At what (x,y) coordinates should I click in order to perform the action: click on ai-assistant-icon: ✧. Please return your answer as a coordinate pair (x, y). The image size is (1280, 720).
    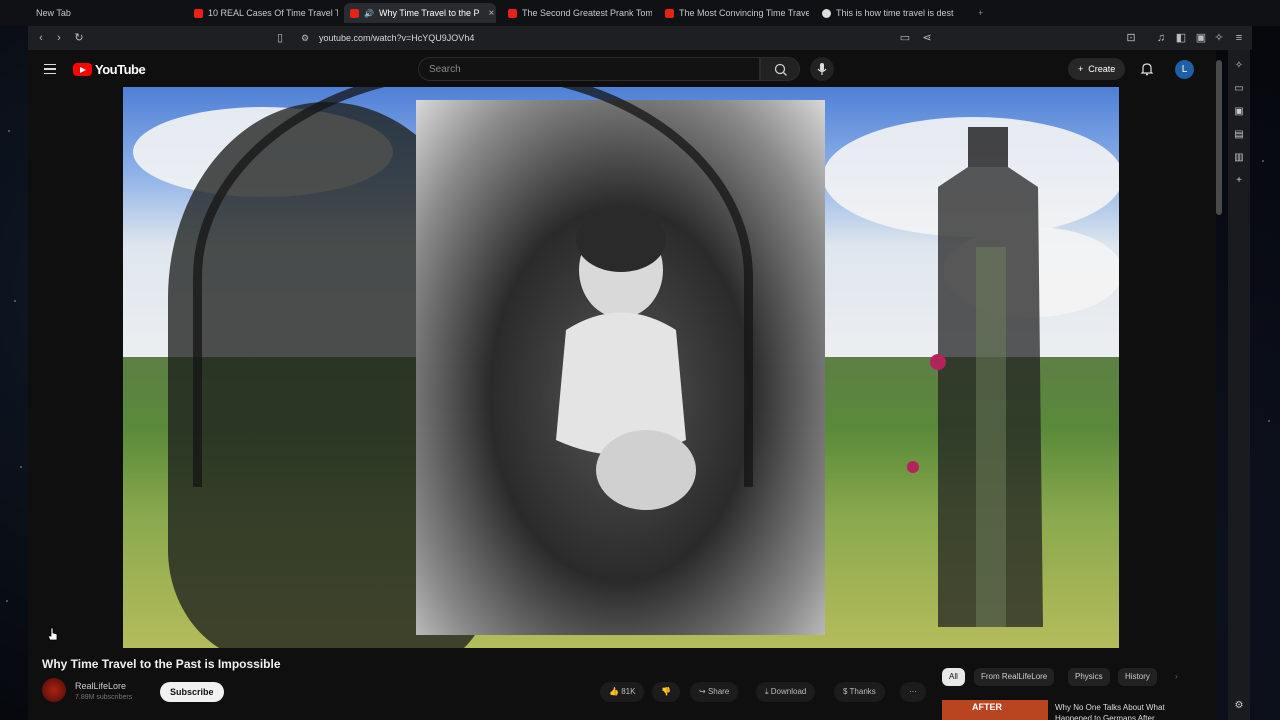
    Looking at the image, I should click on (1239, 66).